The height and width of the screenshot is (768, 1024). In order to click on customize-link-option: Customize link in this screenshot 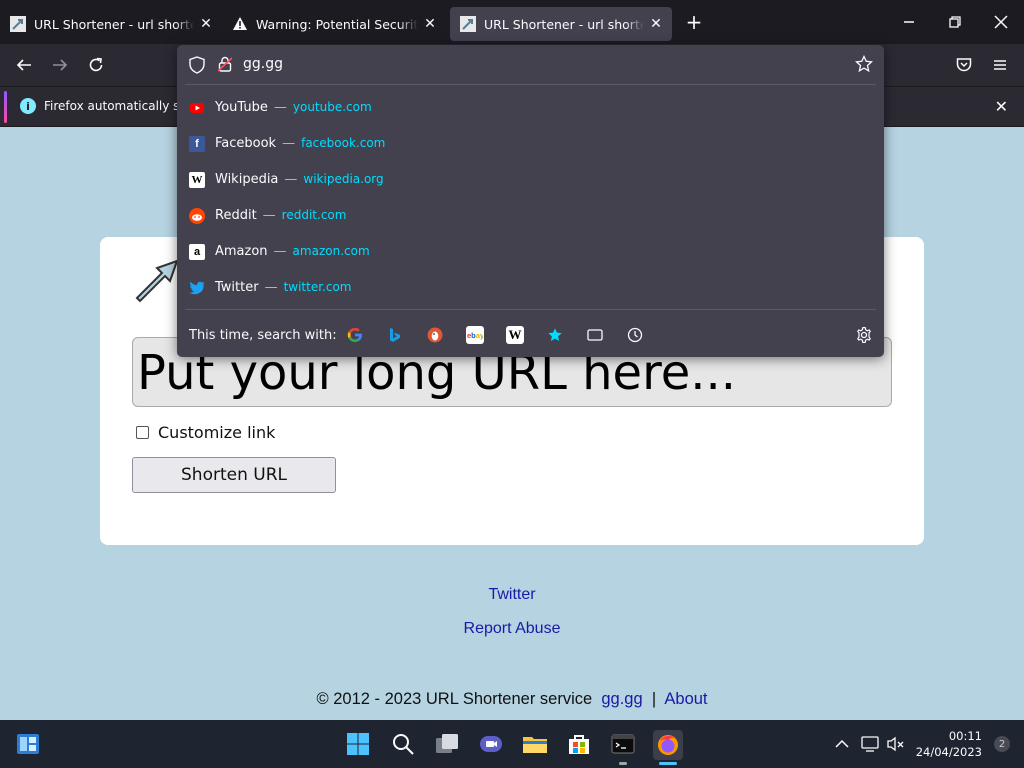, I will do `click(205, 432)`.